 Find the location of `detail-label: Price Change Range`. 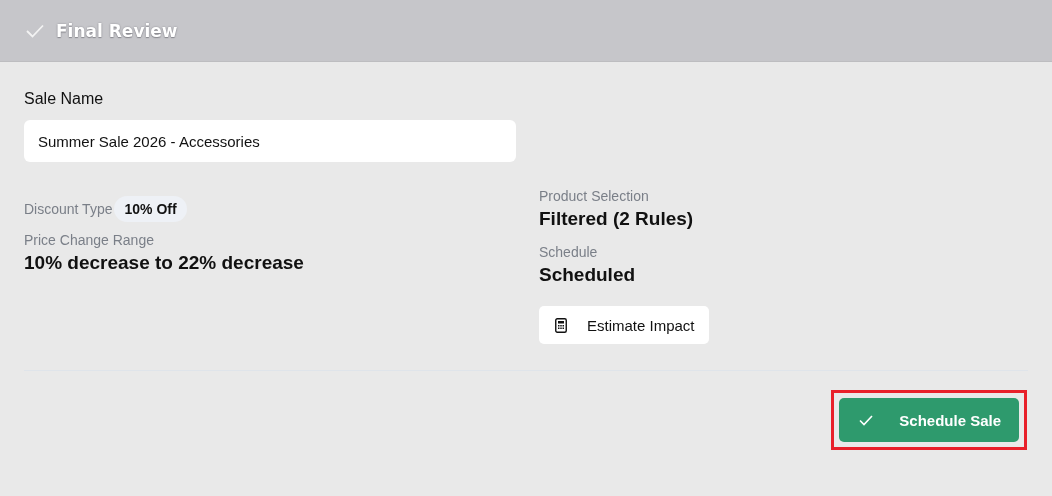

detail-label: Price Change Range is located at coordinates (89, 240).